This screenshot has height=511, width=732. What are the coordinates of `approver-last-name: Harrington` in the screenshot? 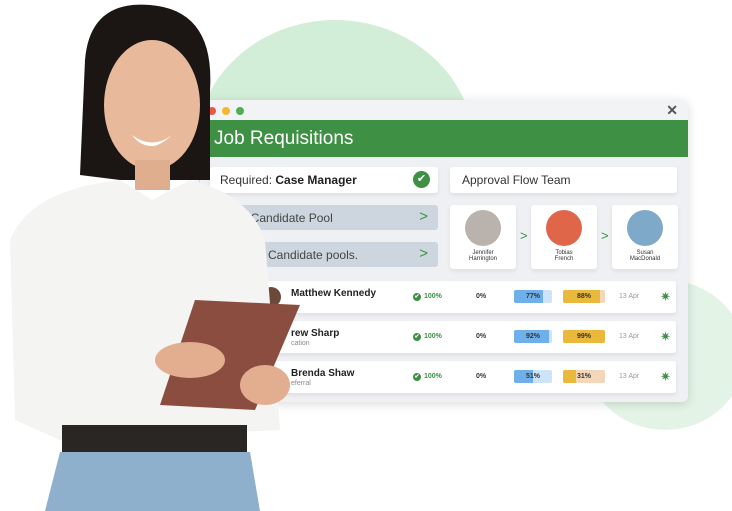 It's located at (482, 259).